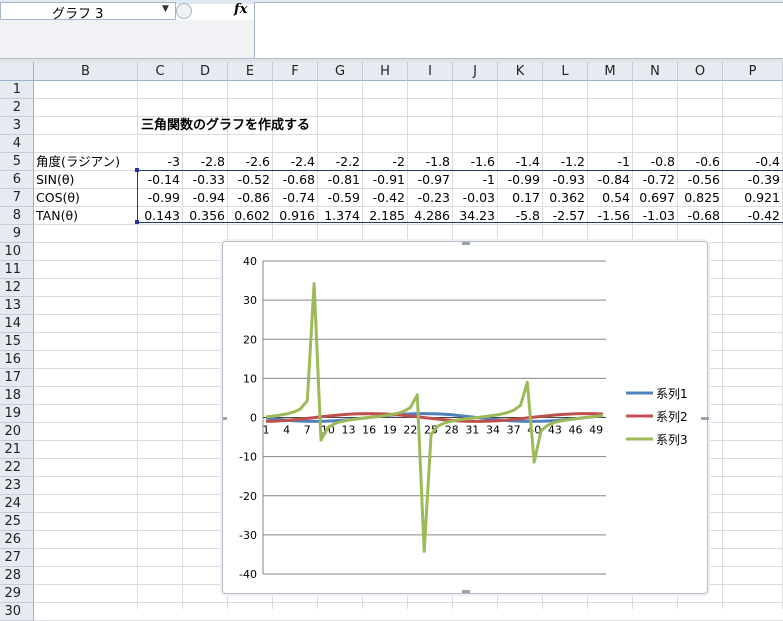 The height and width of the screenshot is (621, 783). I want to click on table-cell: -0.59, so click(339, 198).